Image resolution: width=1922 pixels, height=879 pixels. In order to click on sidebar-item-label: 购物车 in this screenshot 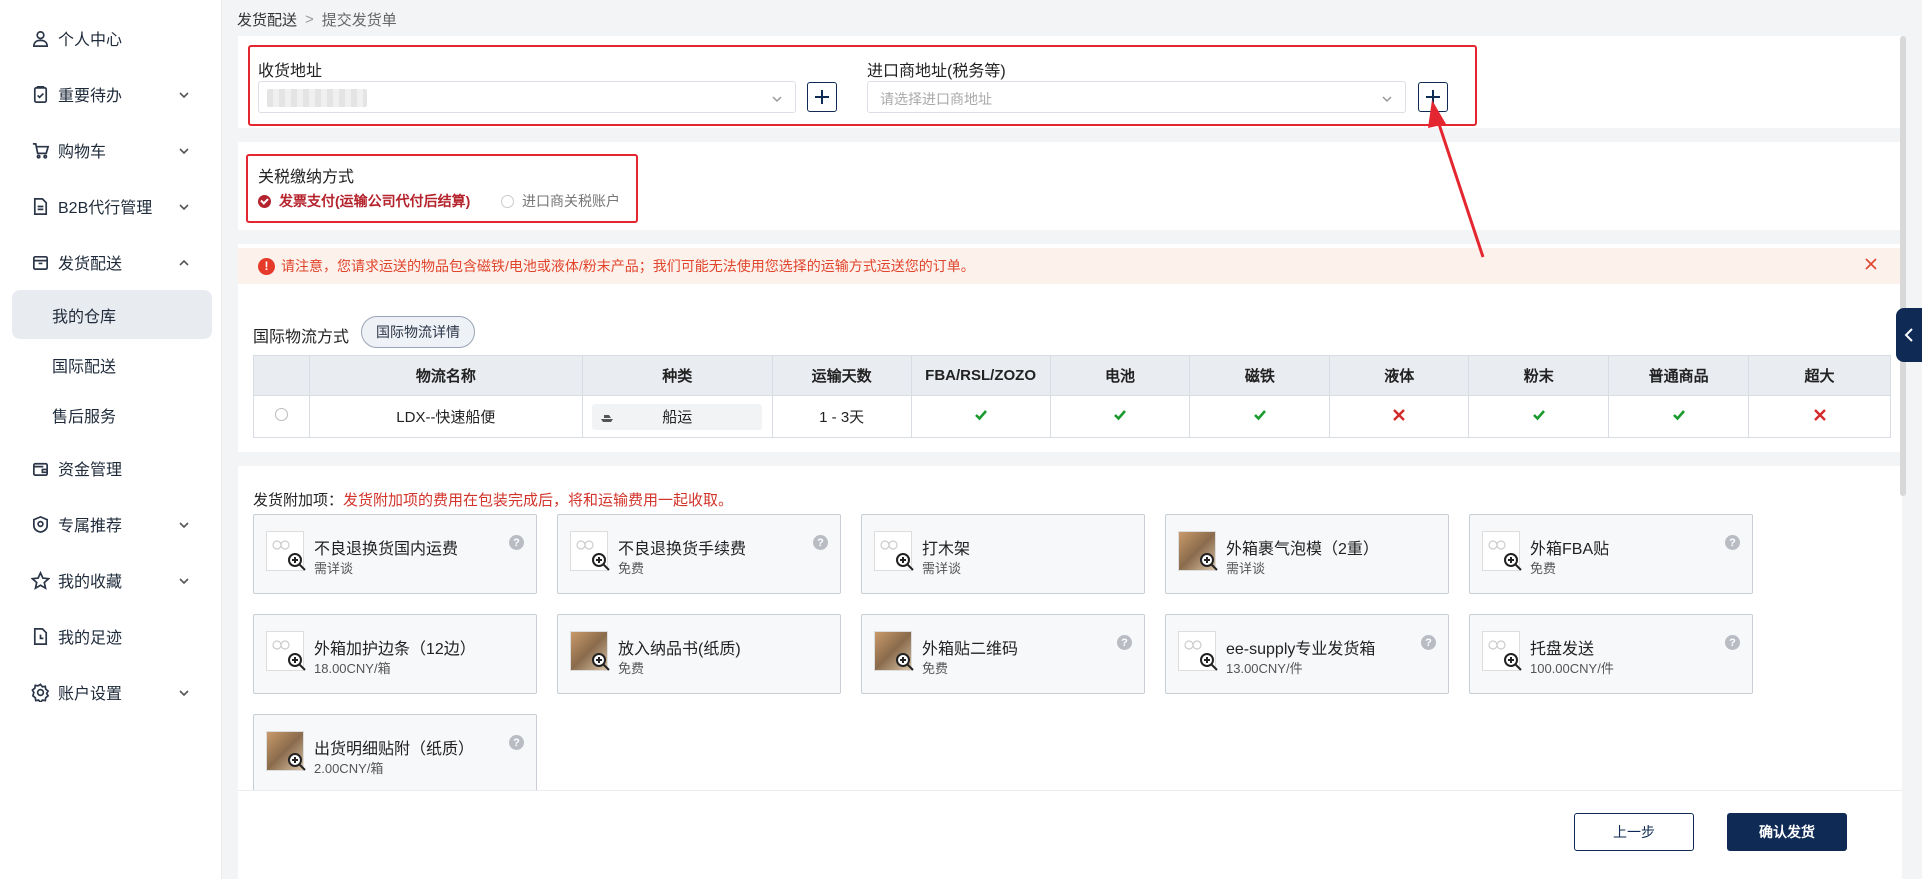, I will do `click(82, 152)`.